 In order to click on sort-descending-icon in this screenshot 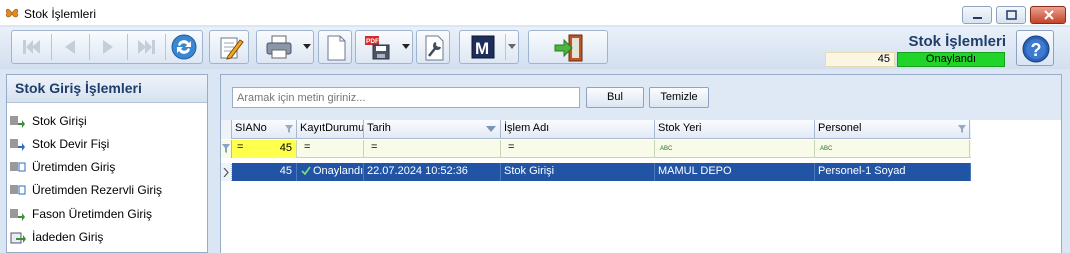, I will do `click(491, 129)`.